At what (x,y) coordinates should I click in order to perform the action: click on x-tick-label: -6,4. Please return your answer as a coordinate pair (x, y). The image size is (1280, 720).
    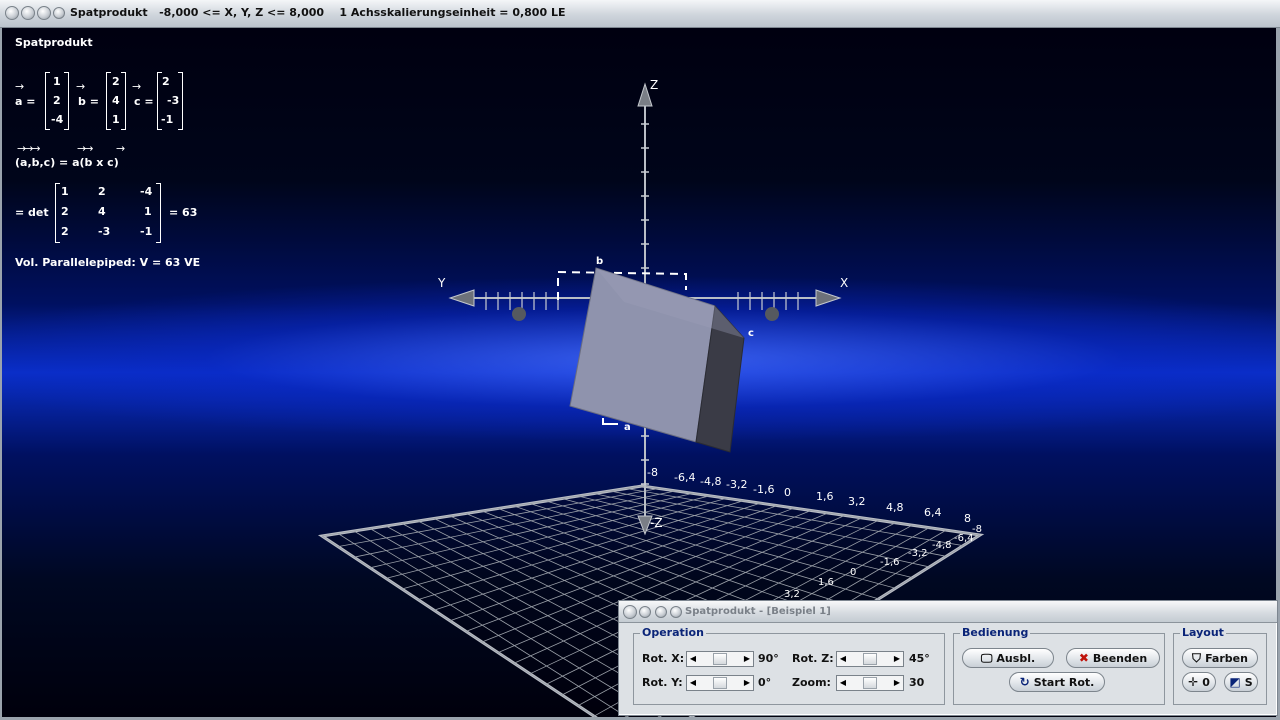
    Looking at the image, I should click on (685, 477).